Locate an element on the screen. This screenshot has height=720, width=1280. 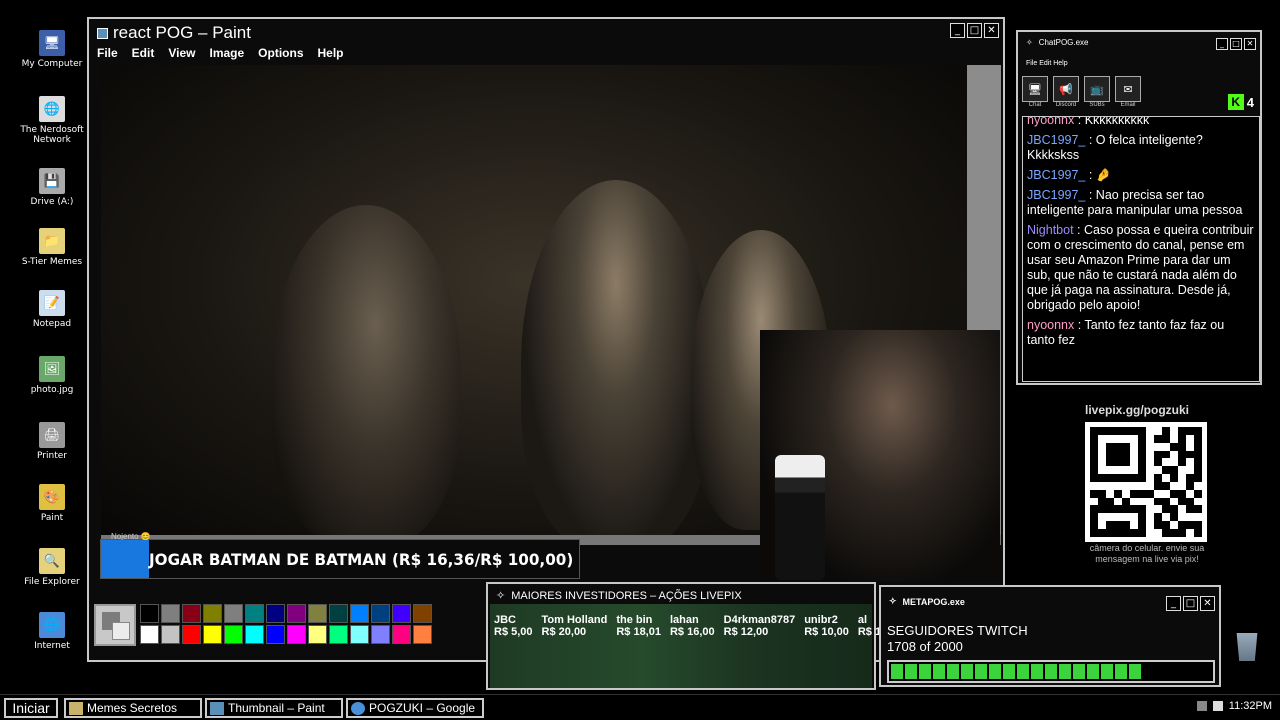
desktop-icon-notepad: 📝 Notepad is located at coordinates (52, 309).